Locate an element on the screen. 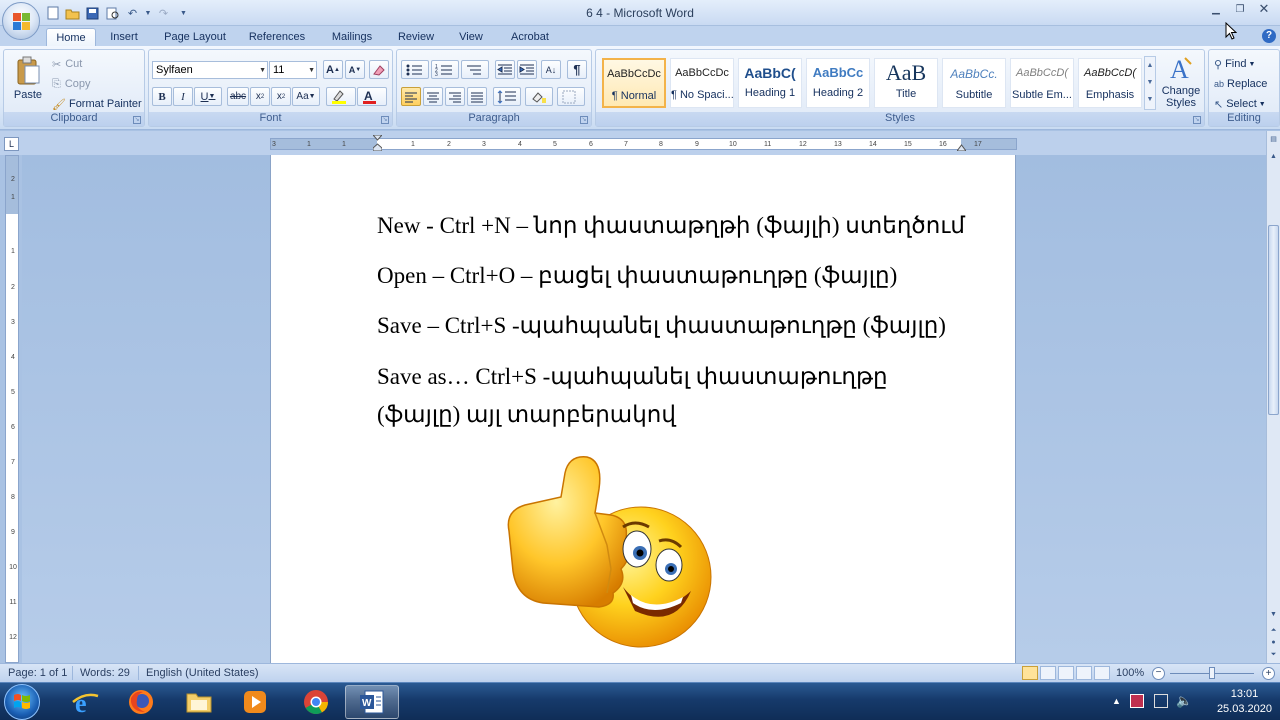 The width and height of the screenshot is (1280, 720). italic-icon: I is located at coordinates (183, 96).